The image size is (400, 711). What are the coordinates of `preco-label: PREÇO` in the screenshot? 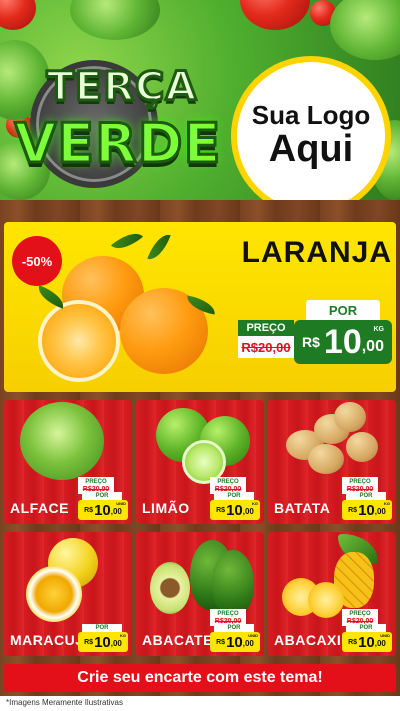 It's located at (266, 328).